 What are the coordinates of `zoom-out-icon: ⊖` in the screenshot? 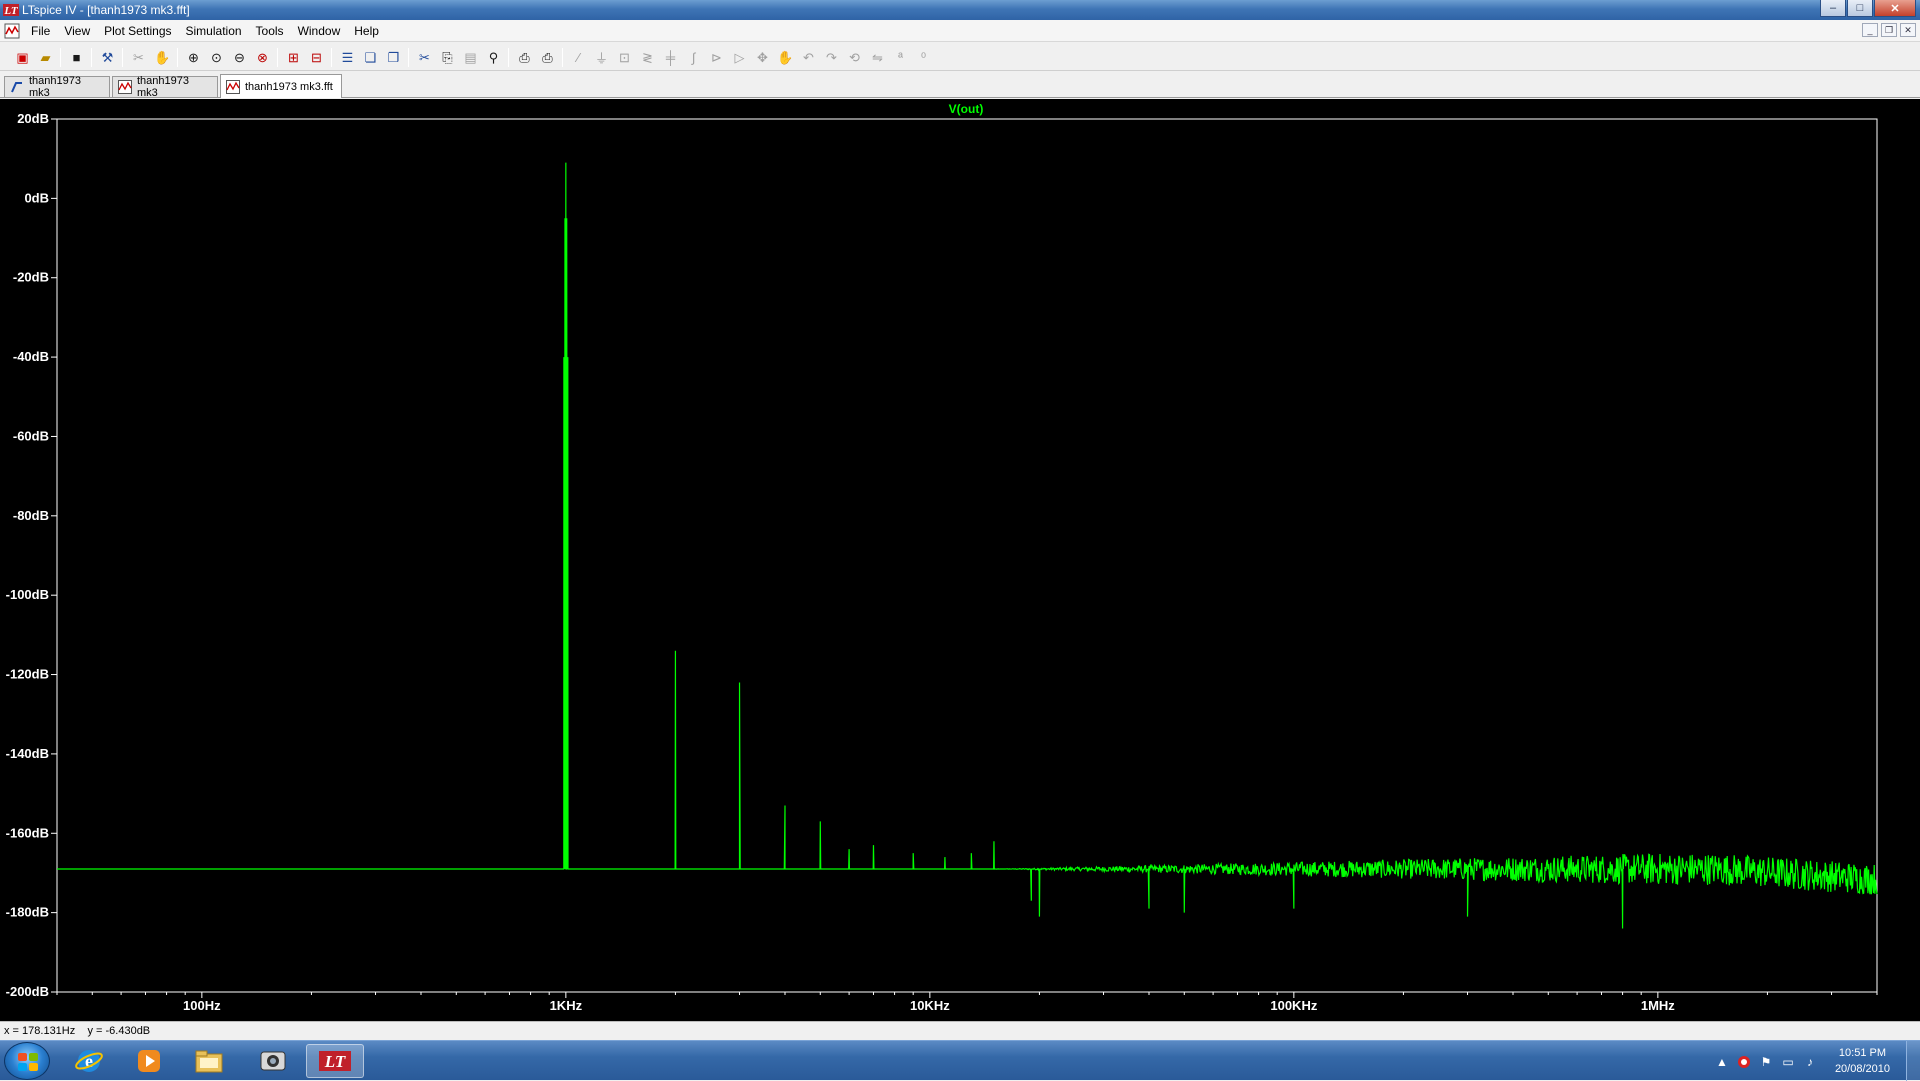 It's located at (239, 57).